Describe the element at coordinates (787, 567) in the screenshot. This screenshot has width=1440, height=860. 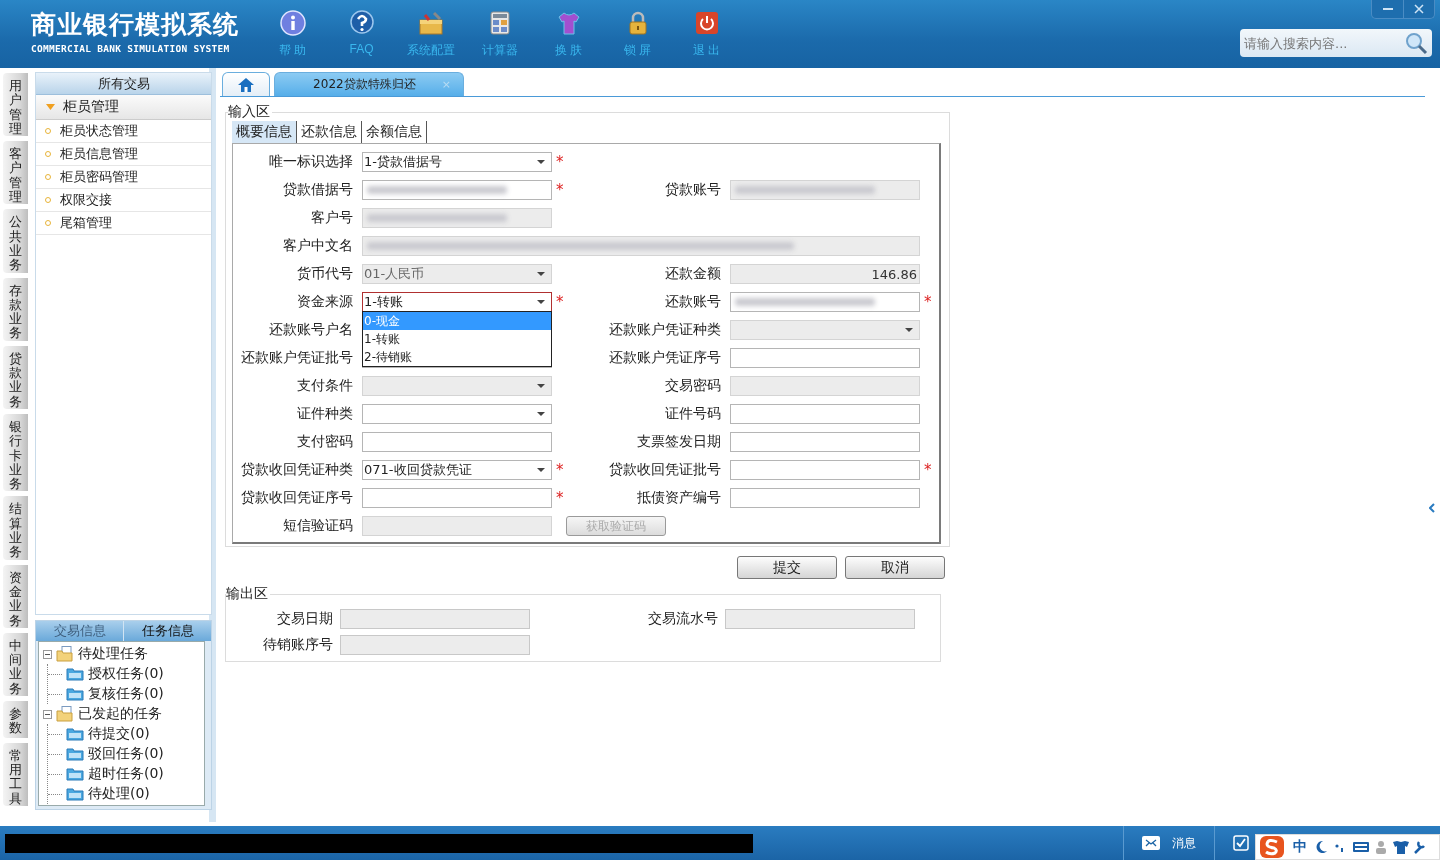
I see `action-button: 提交` at that location.